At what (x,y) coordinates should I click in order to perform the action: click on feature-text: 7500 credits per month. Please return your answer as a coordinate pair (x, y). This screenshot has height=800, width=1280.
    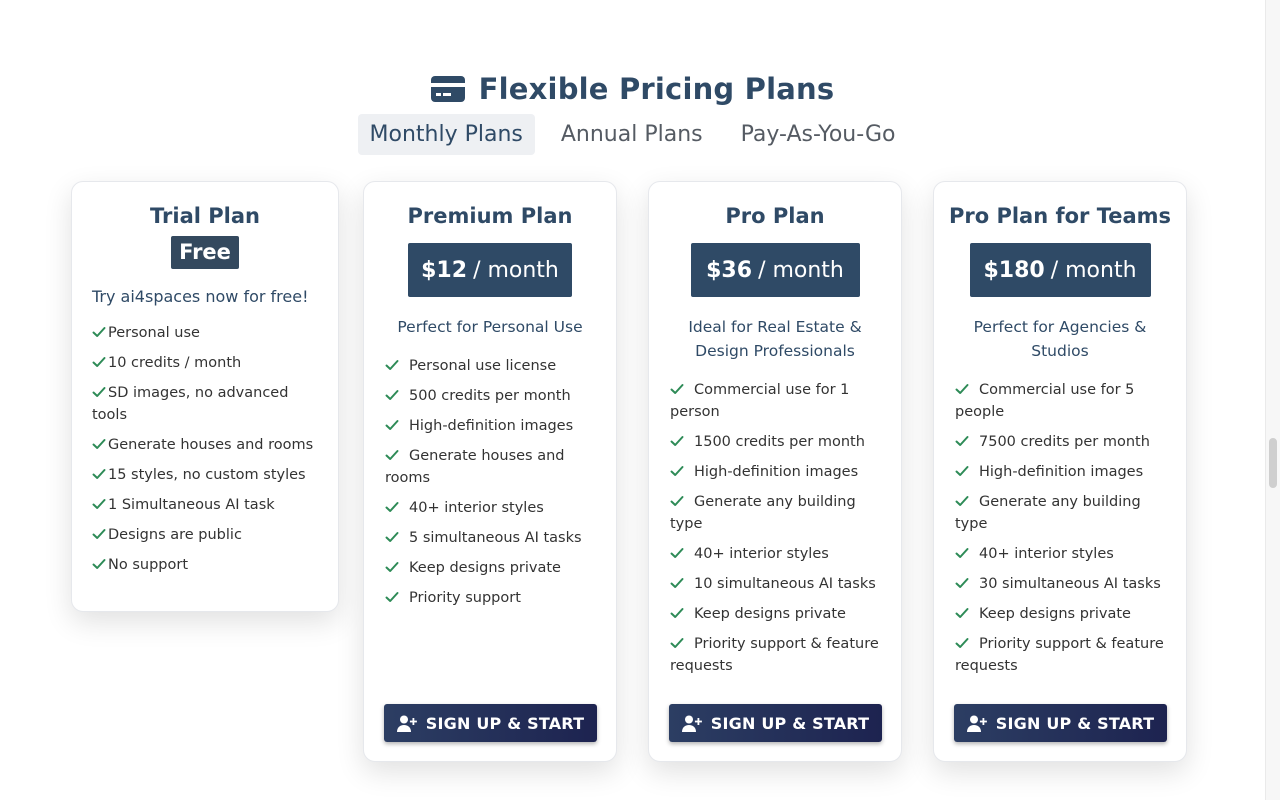
    Looking at the image, I should click on (1064, 442).